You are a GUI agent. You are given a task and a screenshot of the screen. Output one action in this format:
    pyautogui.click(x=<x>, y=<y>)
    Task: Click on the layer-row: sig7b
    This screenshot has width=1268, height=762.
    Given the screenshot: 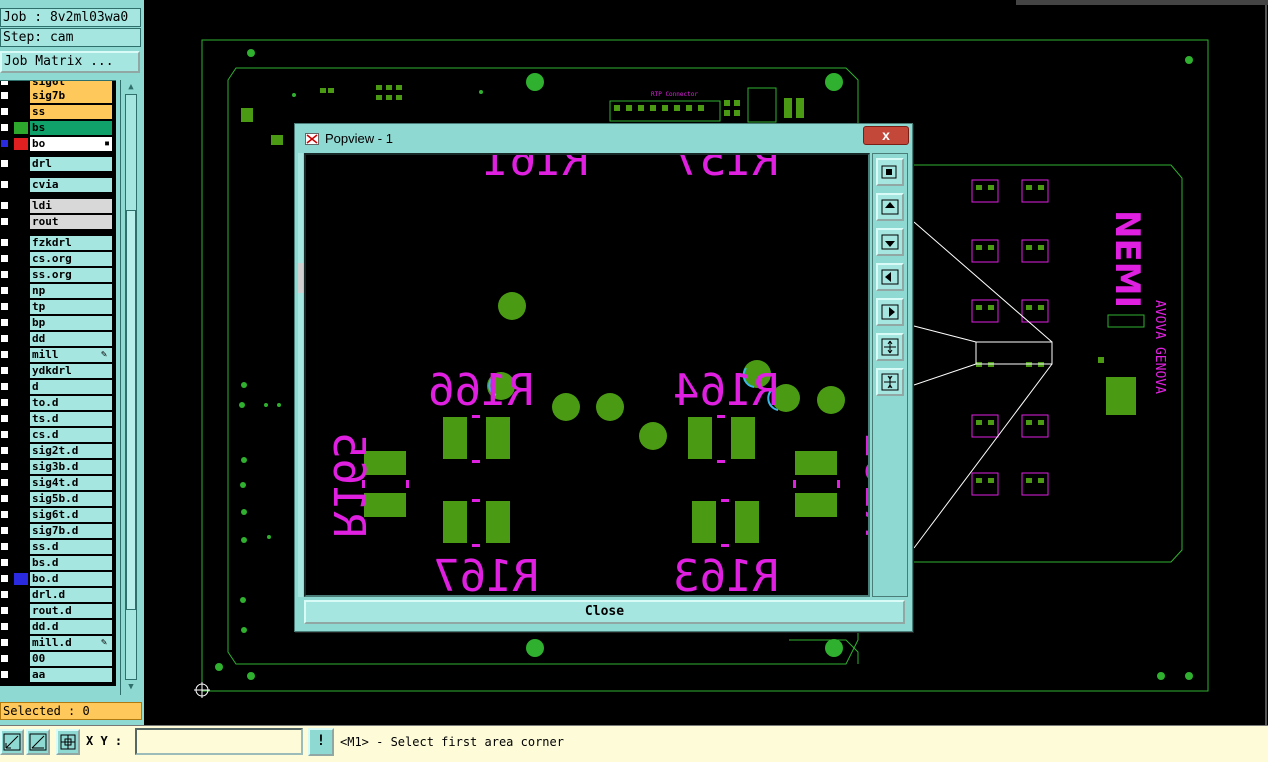 What is the action you would take?
    pyautogui.click(x=58, y=96)
    